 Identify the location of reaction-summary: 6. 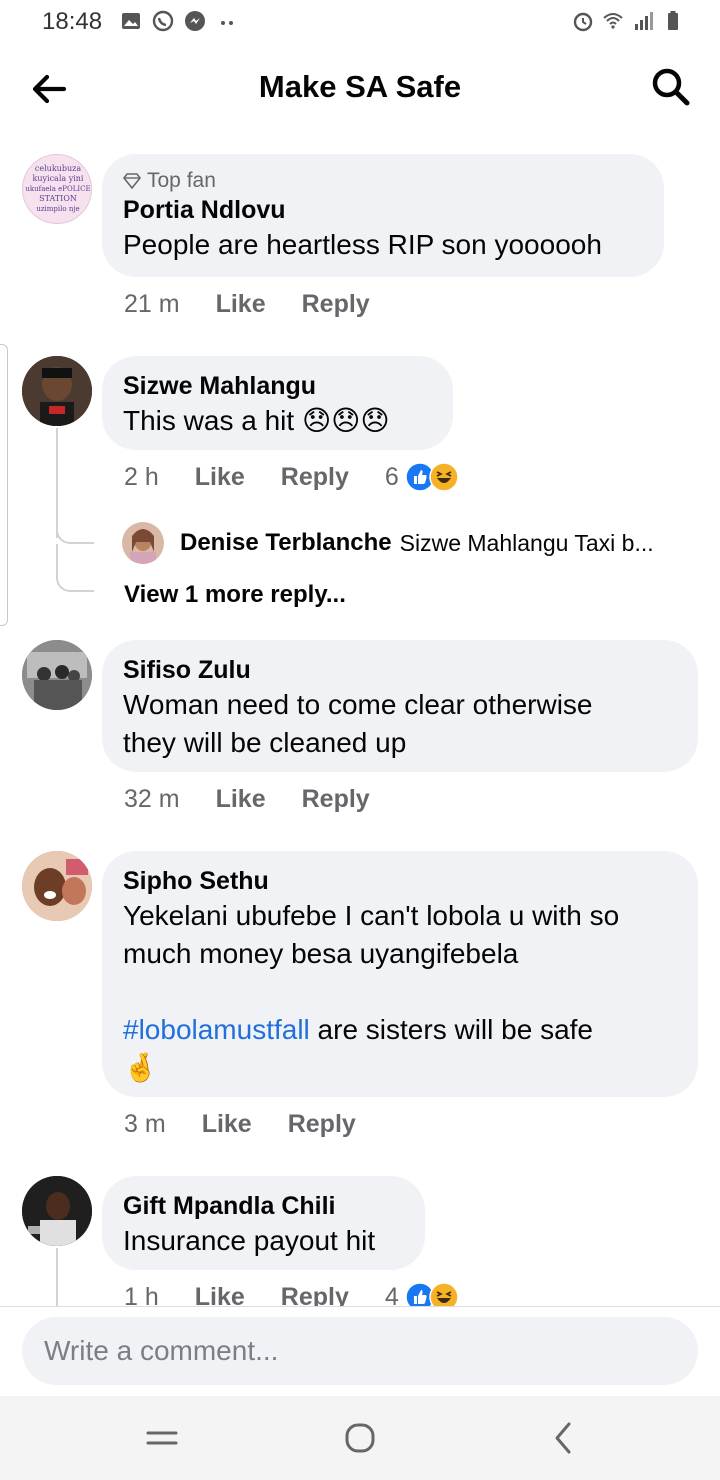
(422, 477).